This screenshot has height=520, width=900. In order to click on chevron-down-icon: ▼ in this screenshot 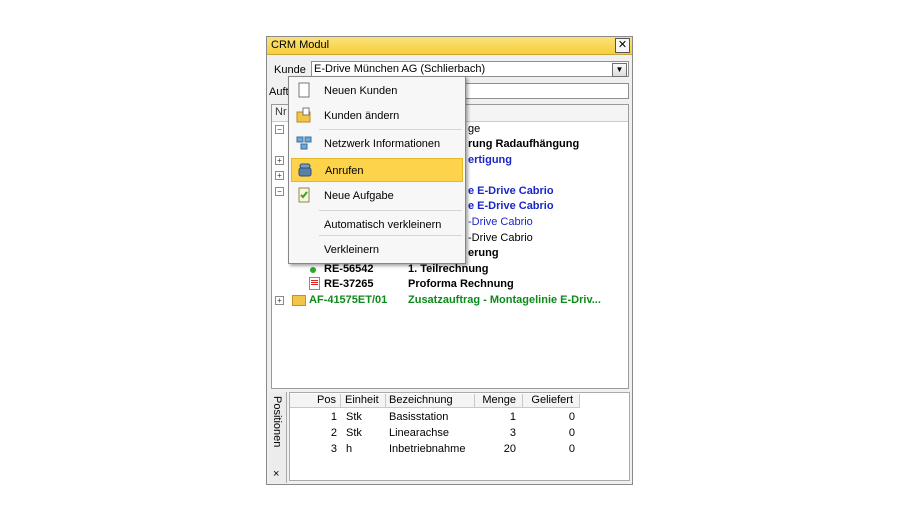, I will do `click(619, 70)`.